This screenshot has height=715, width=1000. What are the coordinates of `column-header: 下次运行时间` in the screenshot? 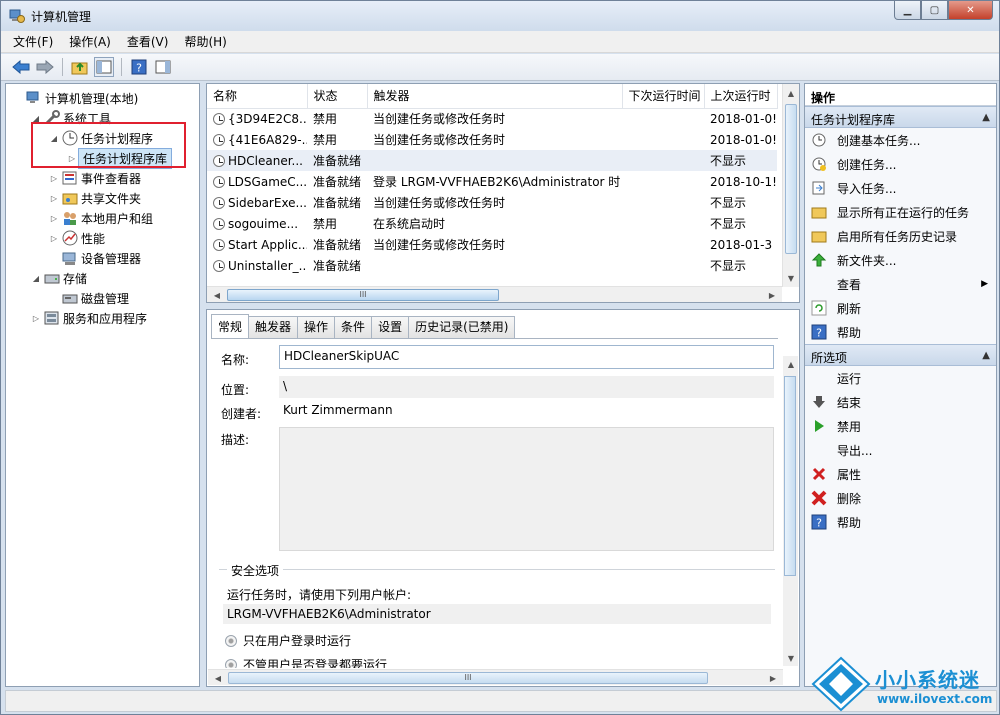 It's located at (663, 96).